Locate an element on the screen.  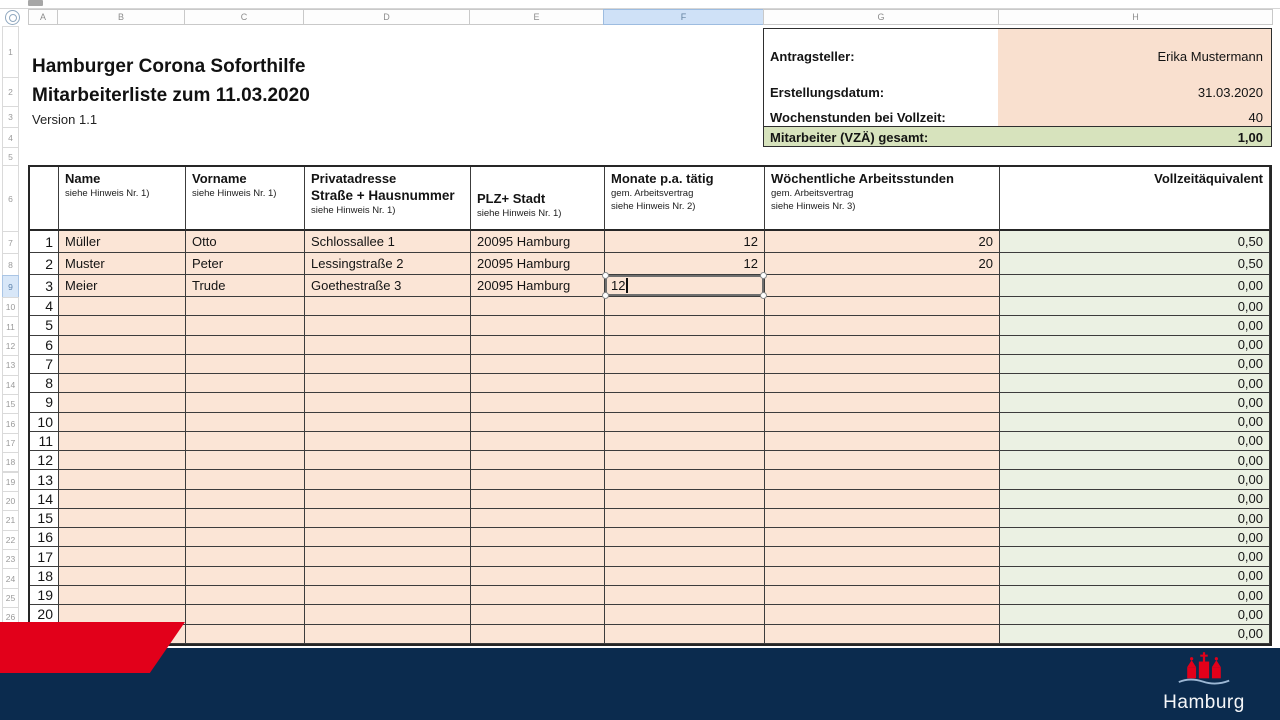
cell-plz-row6 is located at coordinates (538, 345).